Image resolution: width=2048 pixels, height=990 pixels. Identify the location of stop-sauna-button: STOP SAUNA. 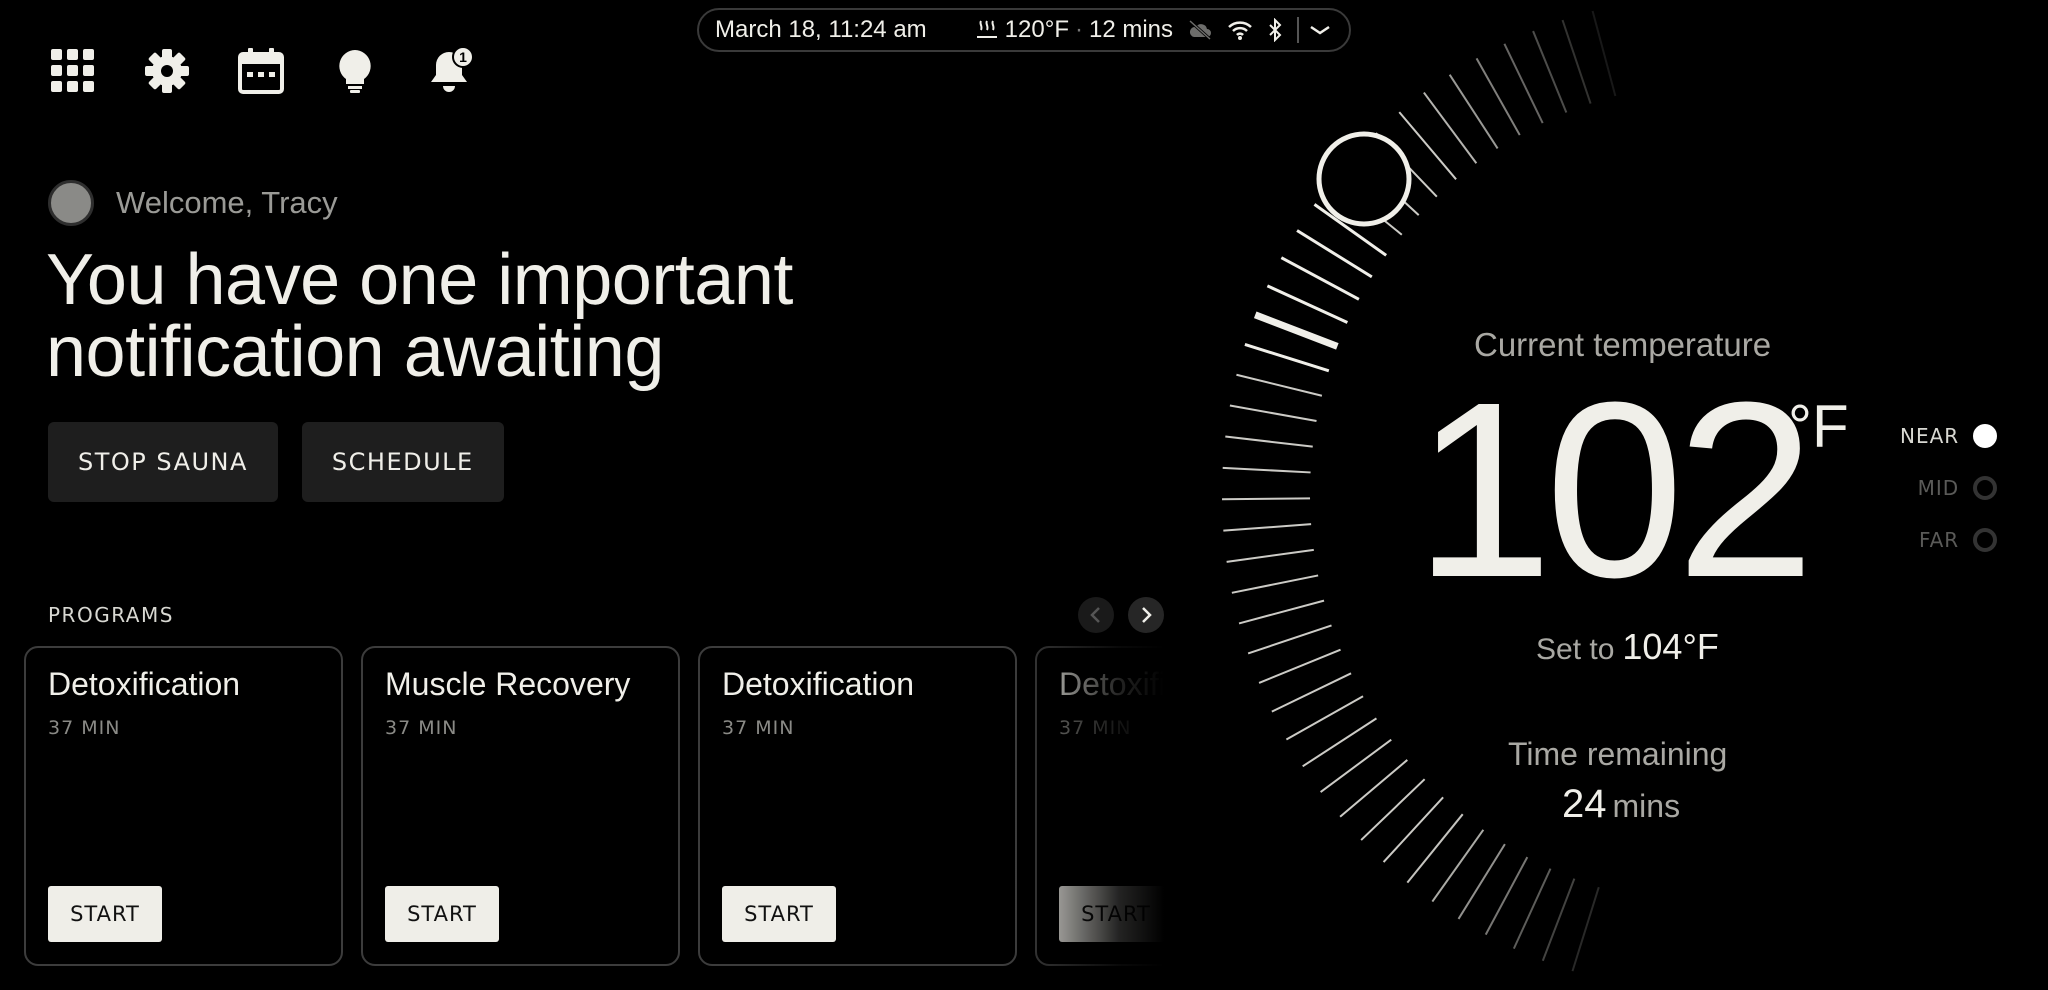
(163, 462).